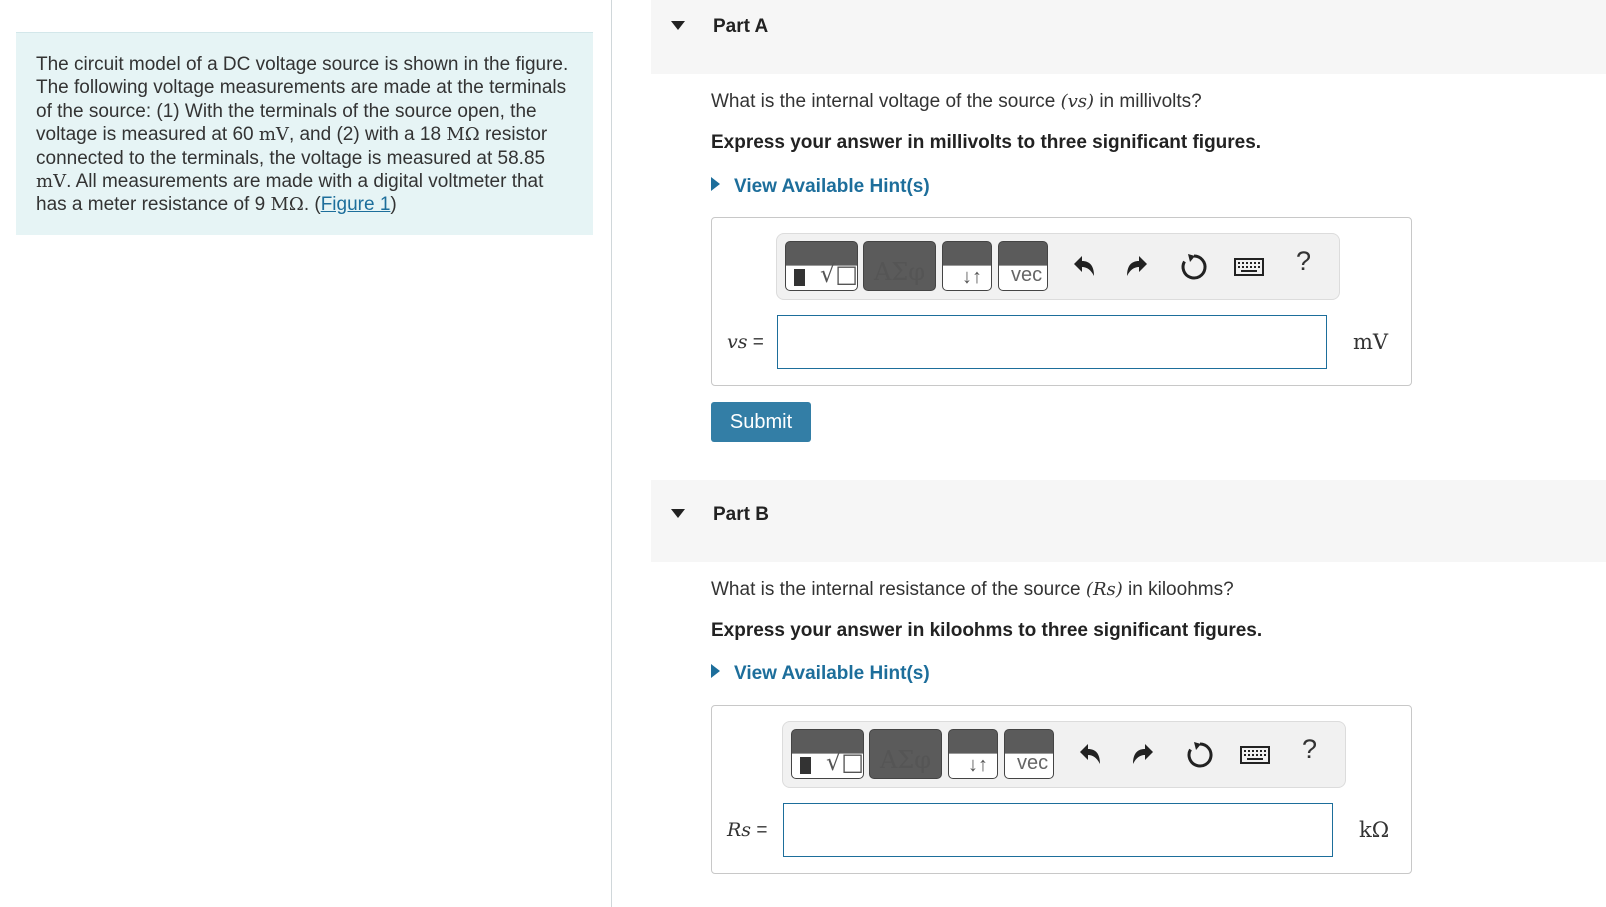  I want to click on panel-divider, so click(611, 453).